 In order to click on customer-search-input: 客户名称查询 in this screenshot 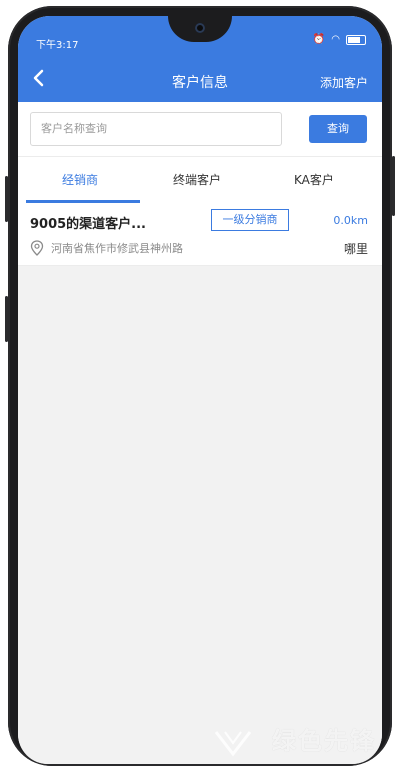, I will do `click(156, 129)`.